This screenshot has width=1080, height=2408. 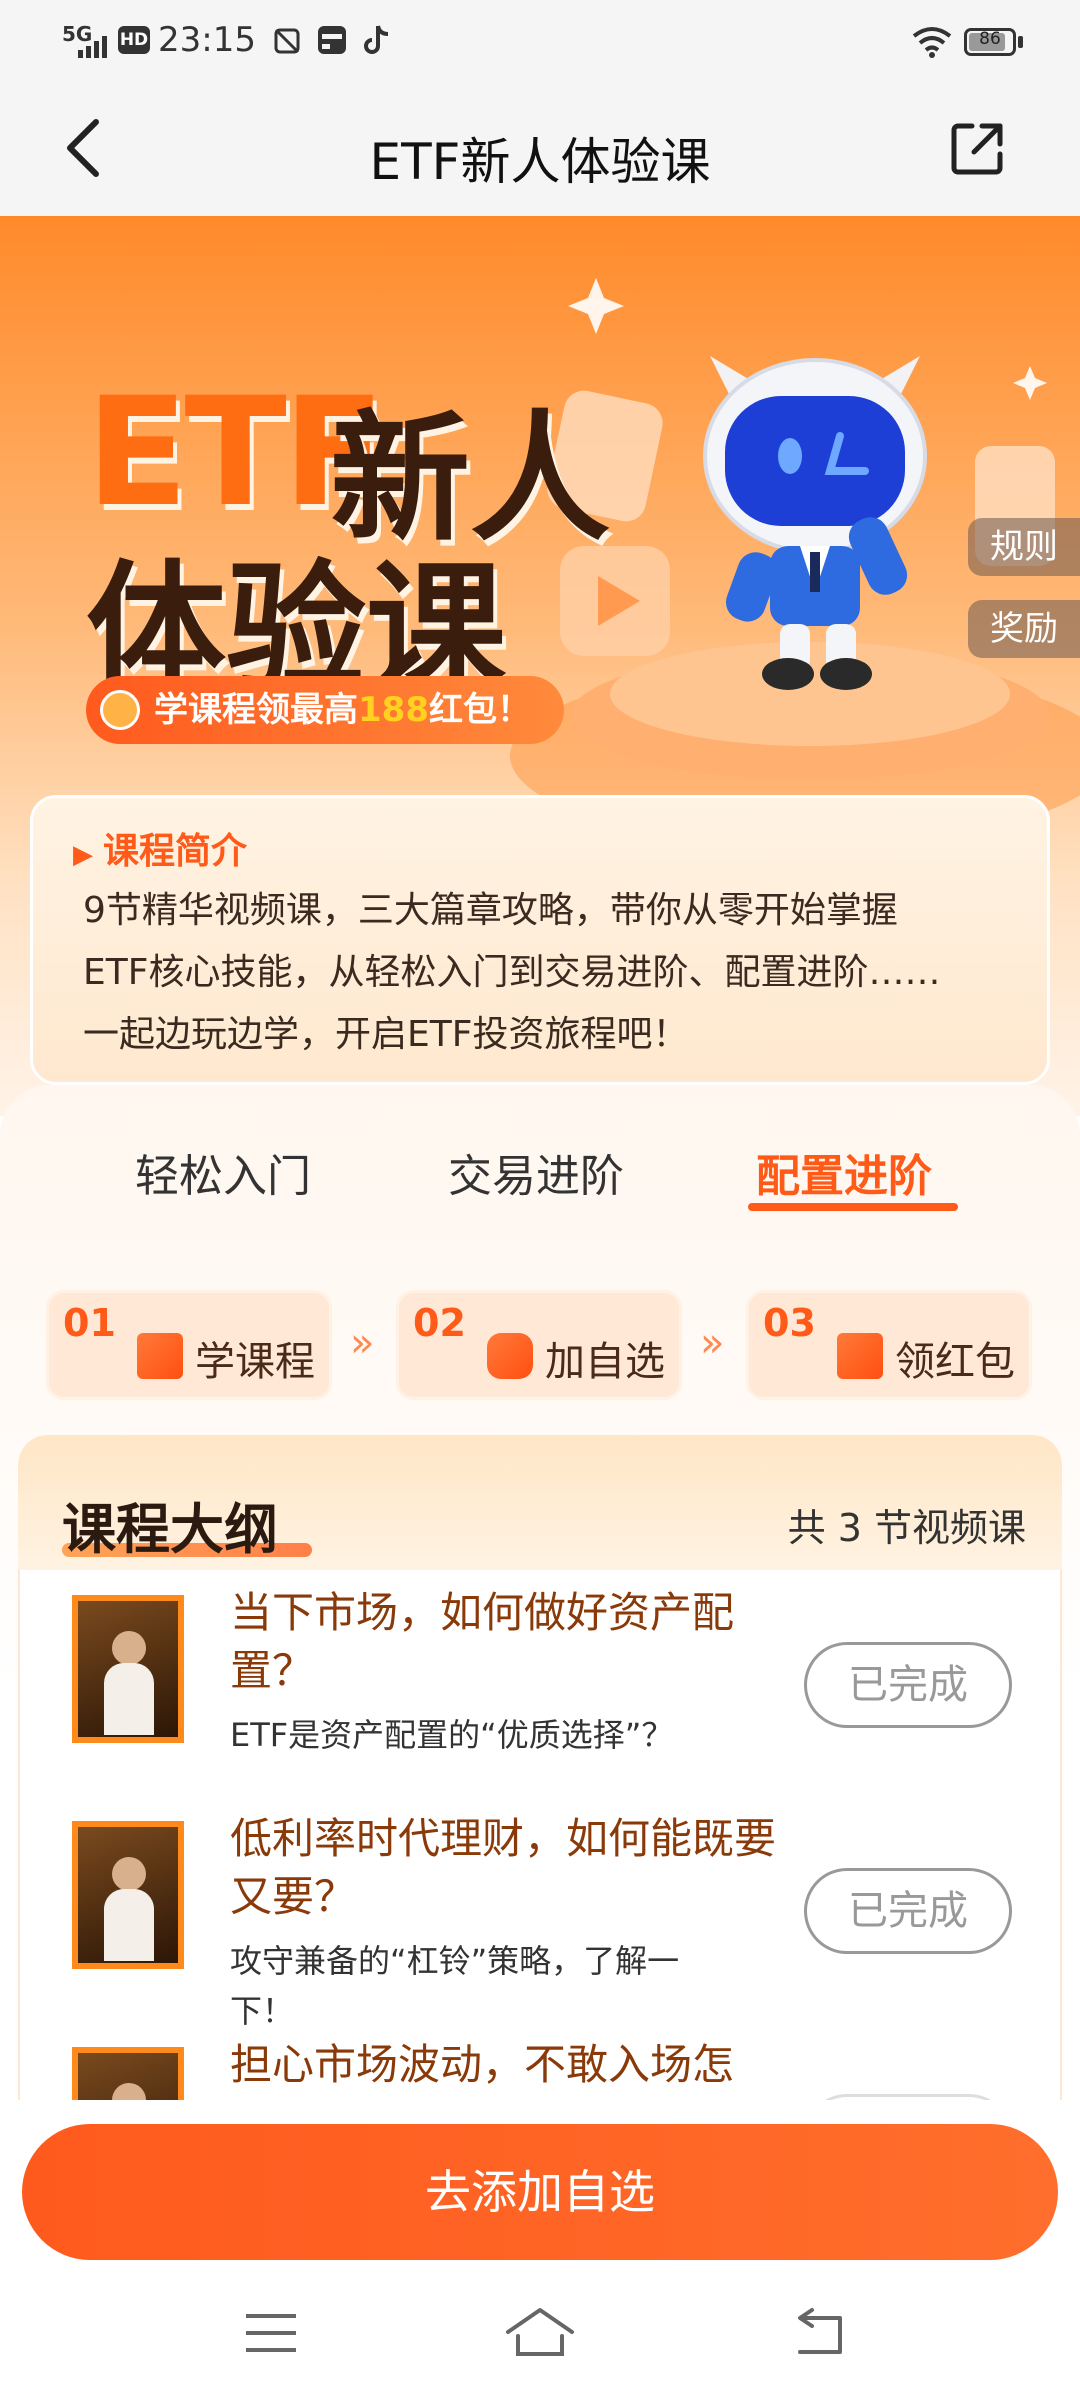 What do you see at coordinates (503, 1867) in the screenshot?
I see `lesson-title: 低利率时代理财，如何能既要又要？` at bounding box center [503, 1867].